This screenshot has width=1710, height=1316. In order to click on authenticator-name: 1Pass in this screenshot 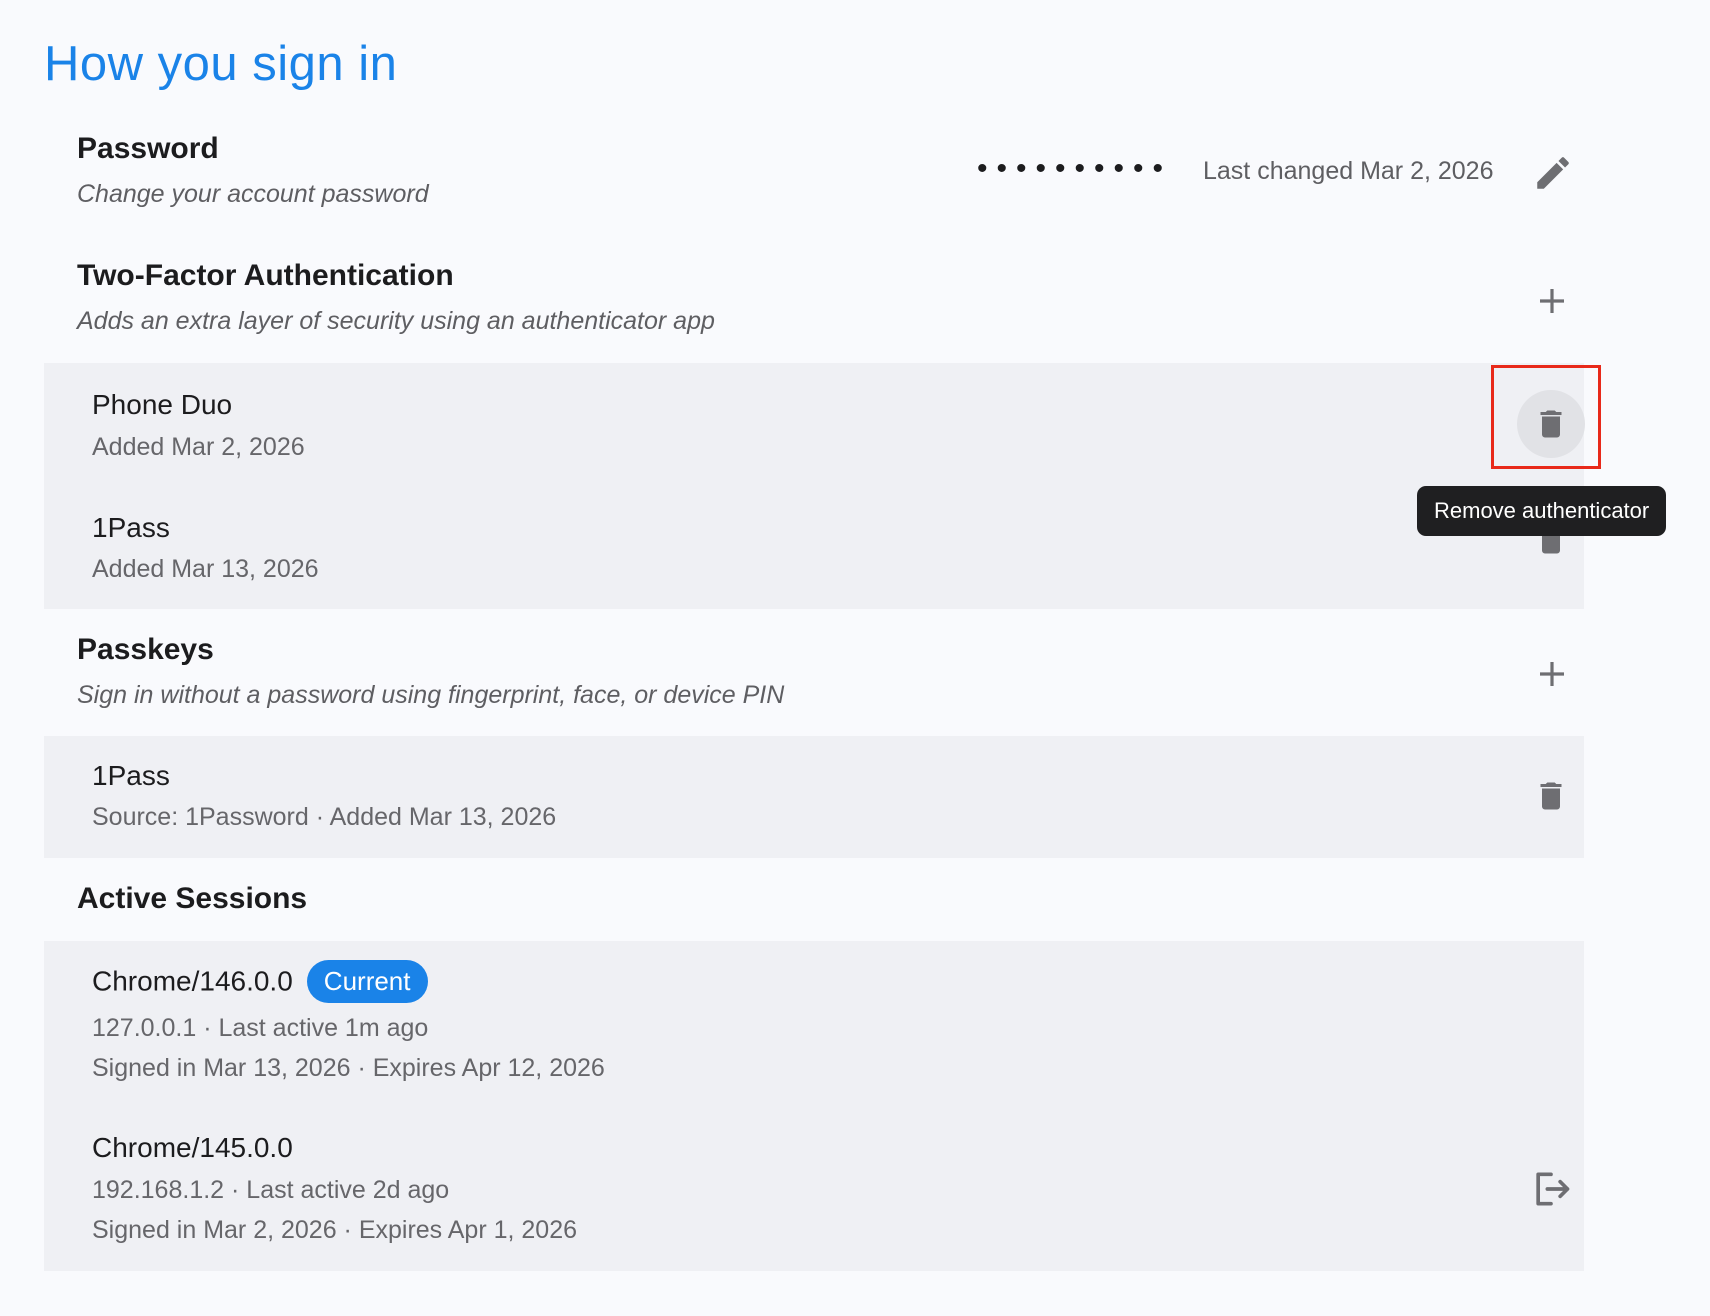, I will do `click(131, 527)`.